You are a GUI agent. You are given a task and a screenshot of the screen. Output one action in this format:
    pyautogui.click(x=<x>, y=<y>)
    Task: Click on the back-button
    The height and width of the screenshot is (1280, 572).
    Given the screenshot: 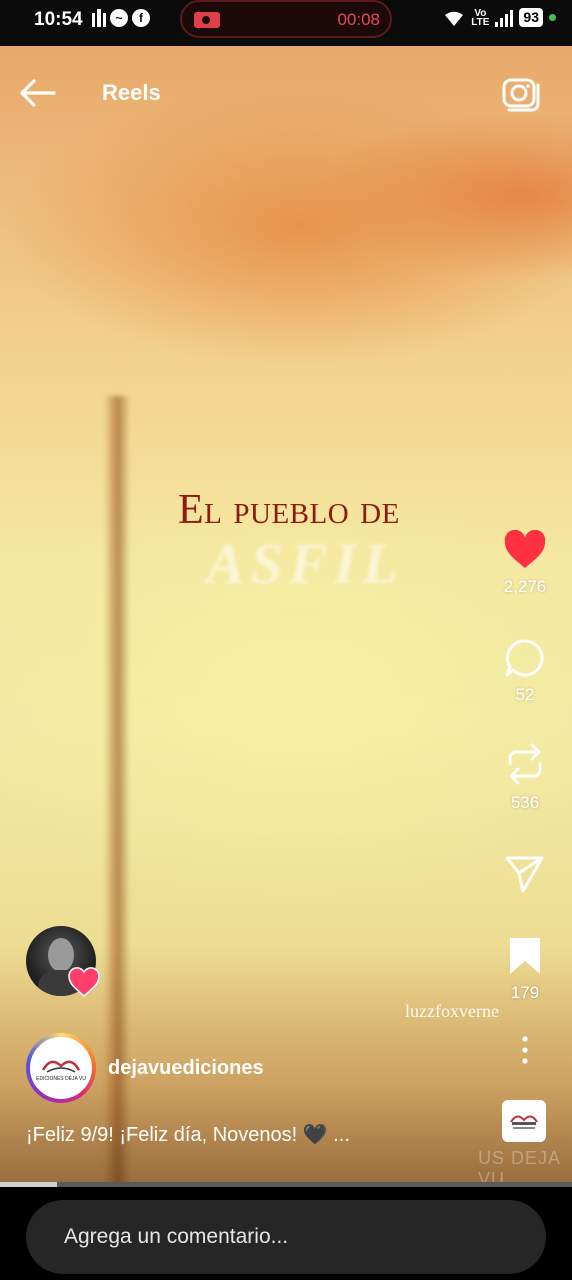 What is the action you would take?
    pyautogui.click(x=38, y=93)
    